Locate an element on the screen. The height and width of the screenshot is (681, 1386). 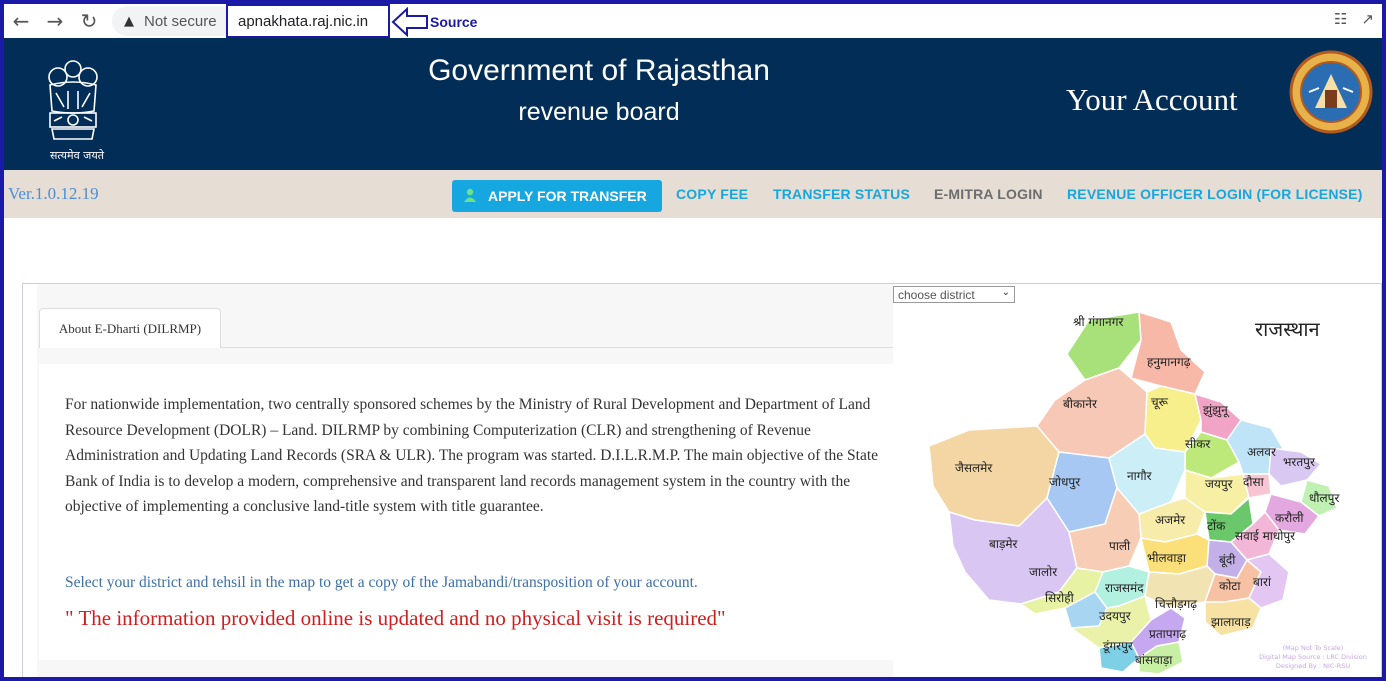
site-subtitle: revenue board is located at coordinates (599, 112).